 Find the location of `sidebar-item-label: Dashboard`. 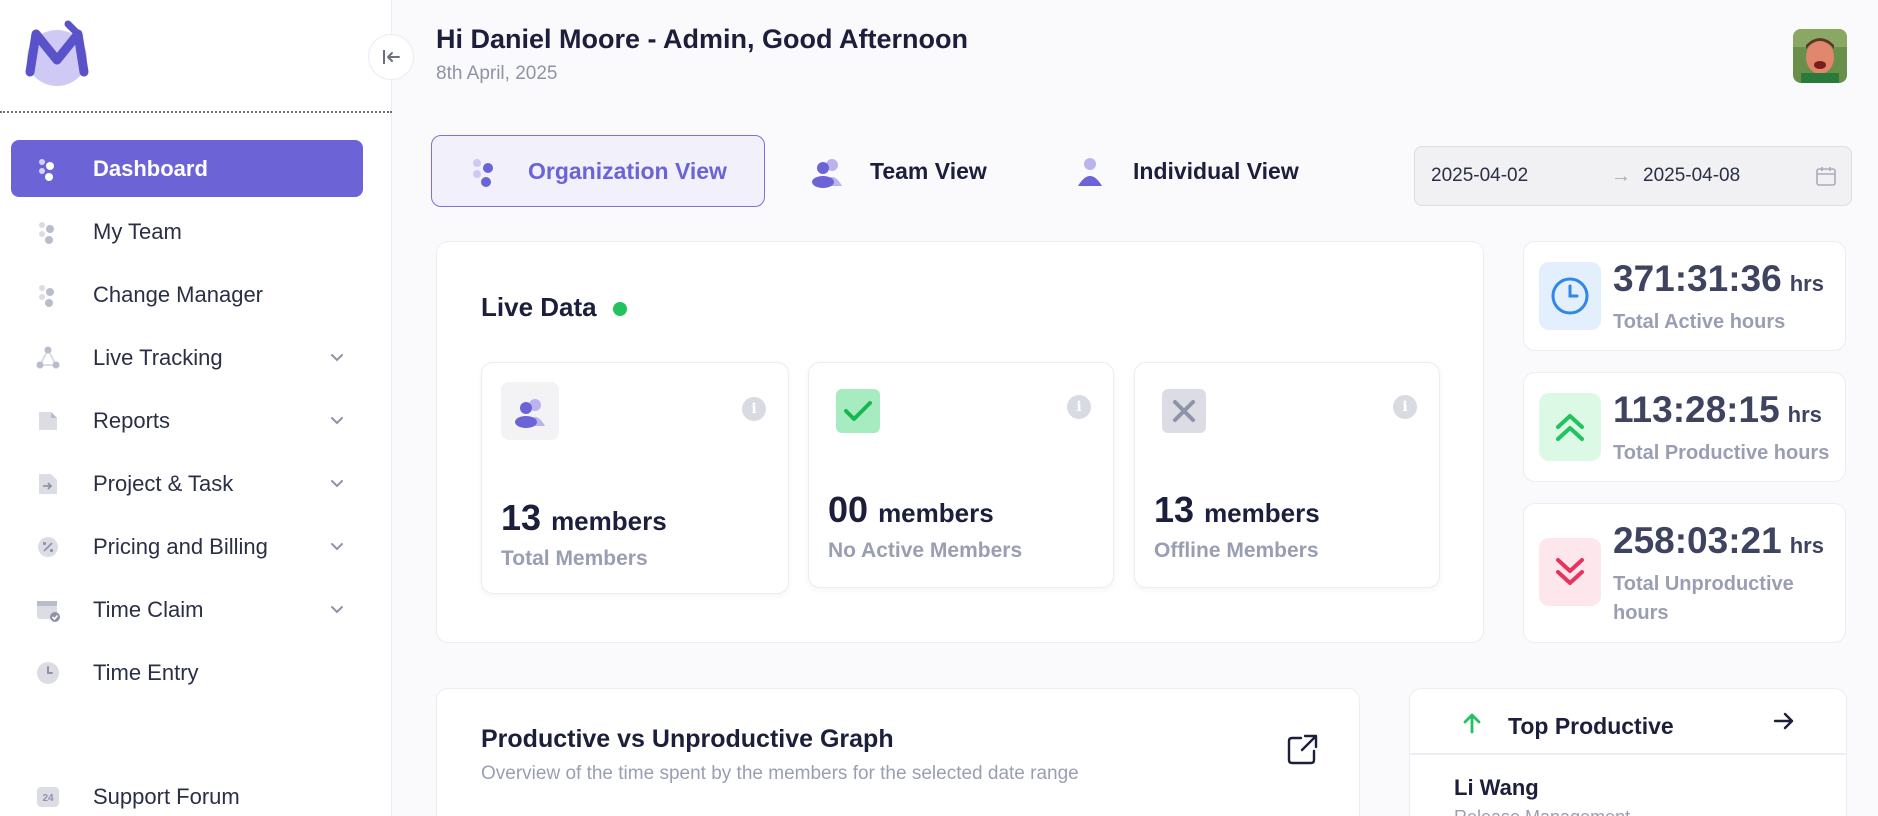

sidebar-item-label: Dashboard is located at coordinates (150, 168).